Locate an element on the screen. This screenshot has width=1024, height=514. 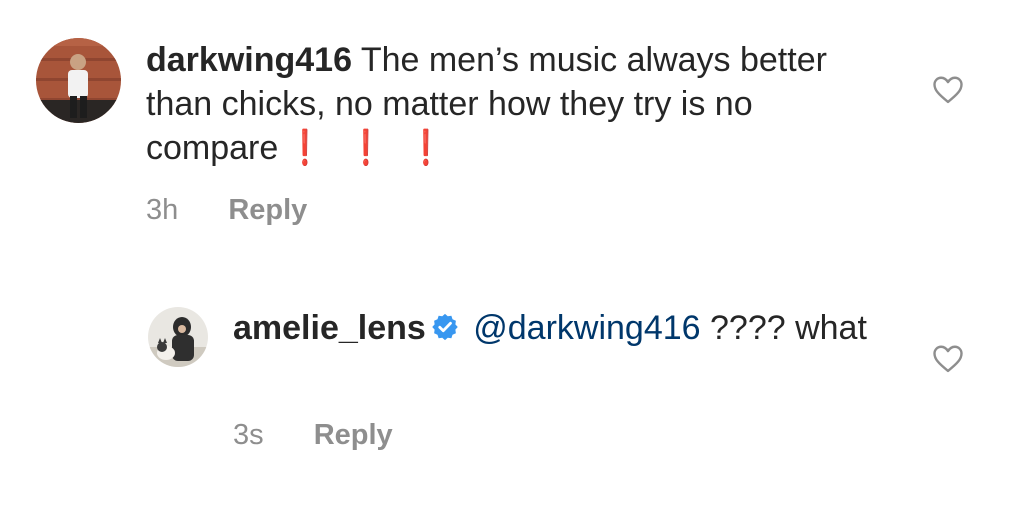
verified-badge-icon is located at coordinates (445, 331).